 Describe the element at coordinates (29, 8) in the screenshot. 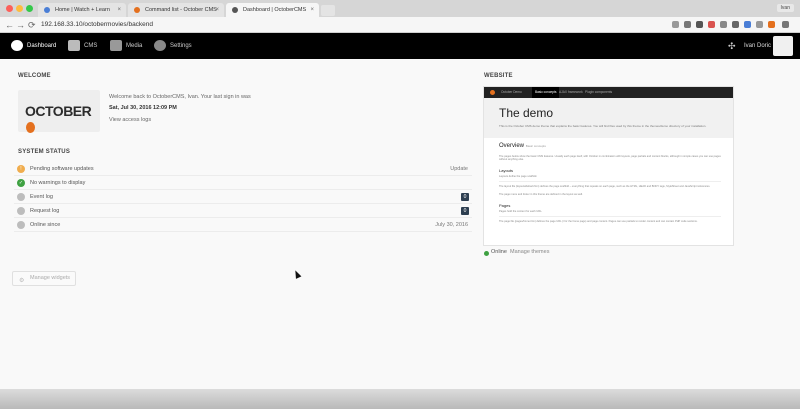

I see `maximize-window-icon` at that location.